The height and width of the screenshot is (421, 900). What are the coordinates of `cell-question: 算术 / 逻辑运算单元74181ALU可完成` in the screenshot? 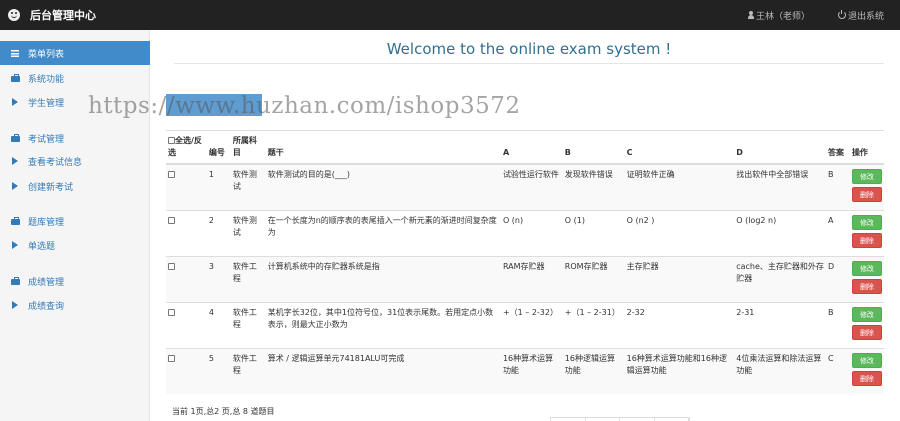 It's located at (383, 370).